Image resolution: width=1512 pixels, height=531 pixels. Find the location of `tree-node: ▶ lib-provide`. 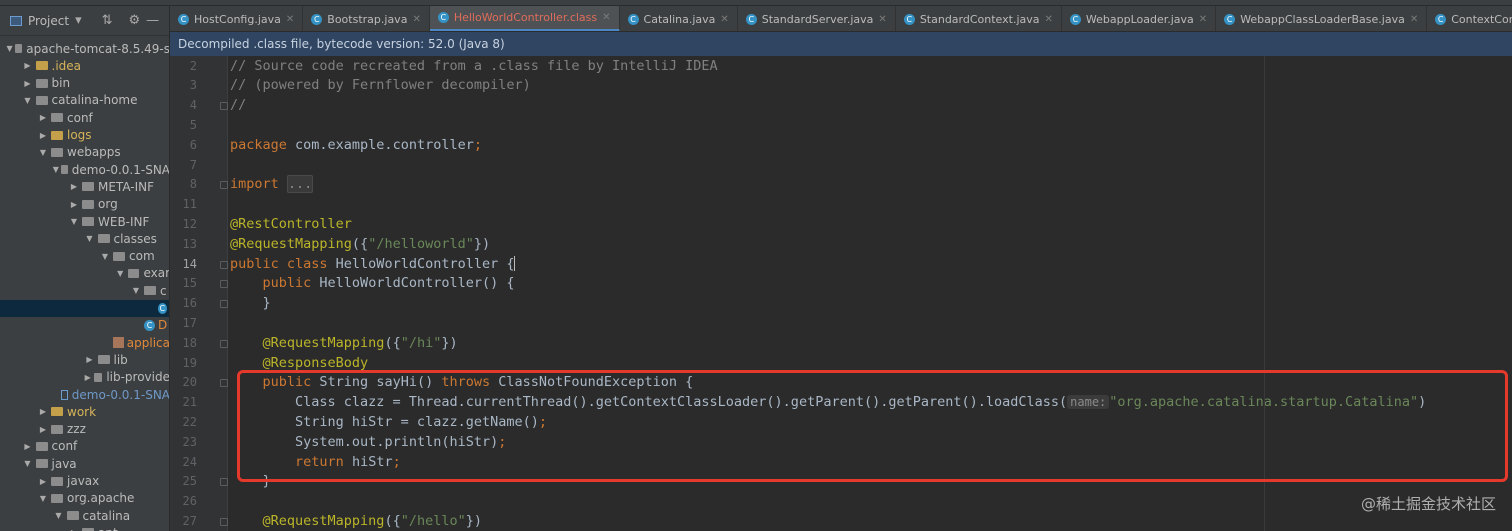

tree-node: ▶ lib-provide is located at coordinates (84, 377).